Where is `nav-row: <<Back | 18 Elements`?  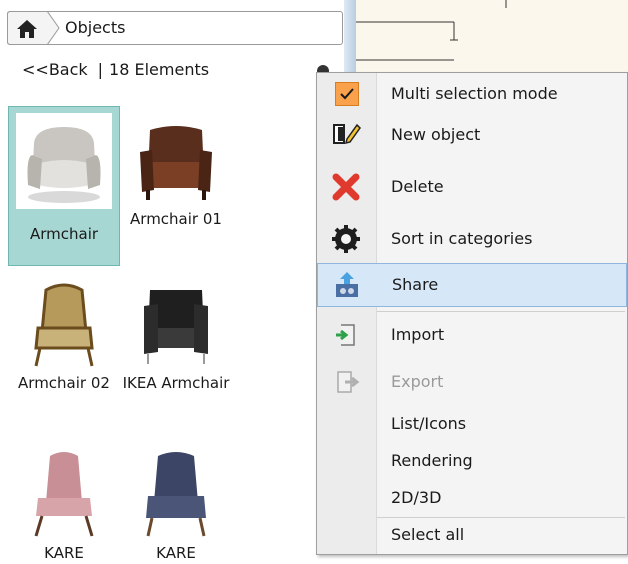 nav-row: <<Back | 18 Elements is located at coordinates (115, 69).